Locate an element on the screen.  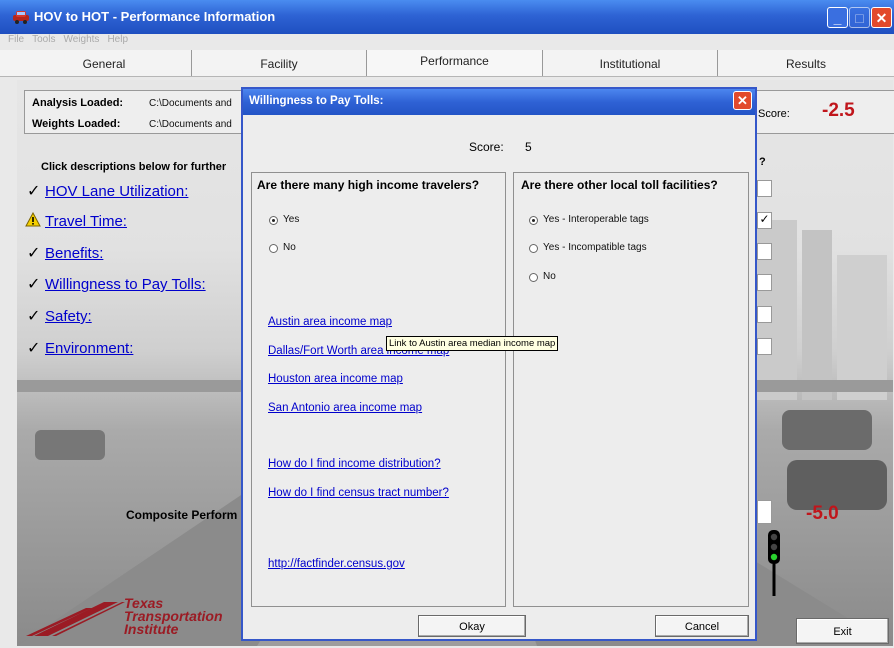
yes-radio is located at coordinates (273, 220).